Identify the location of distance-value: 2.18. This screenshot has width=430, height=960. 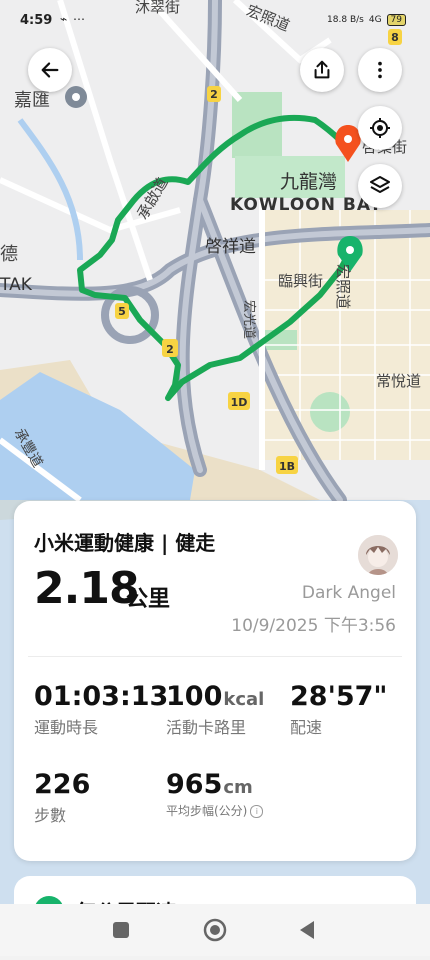
(87, 588).